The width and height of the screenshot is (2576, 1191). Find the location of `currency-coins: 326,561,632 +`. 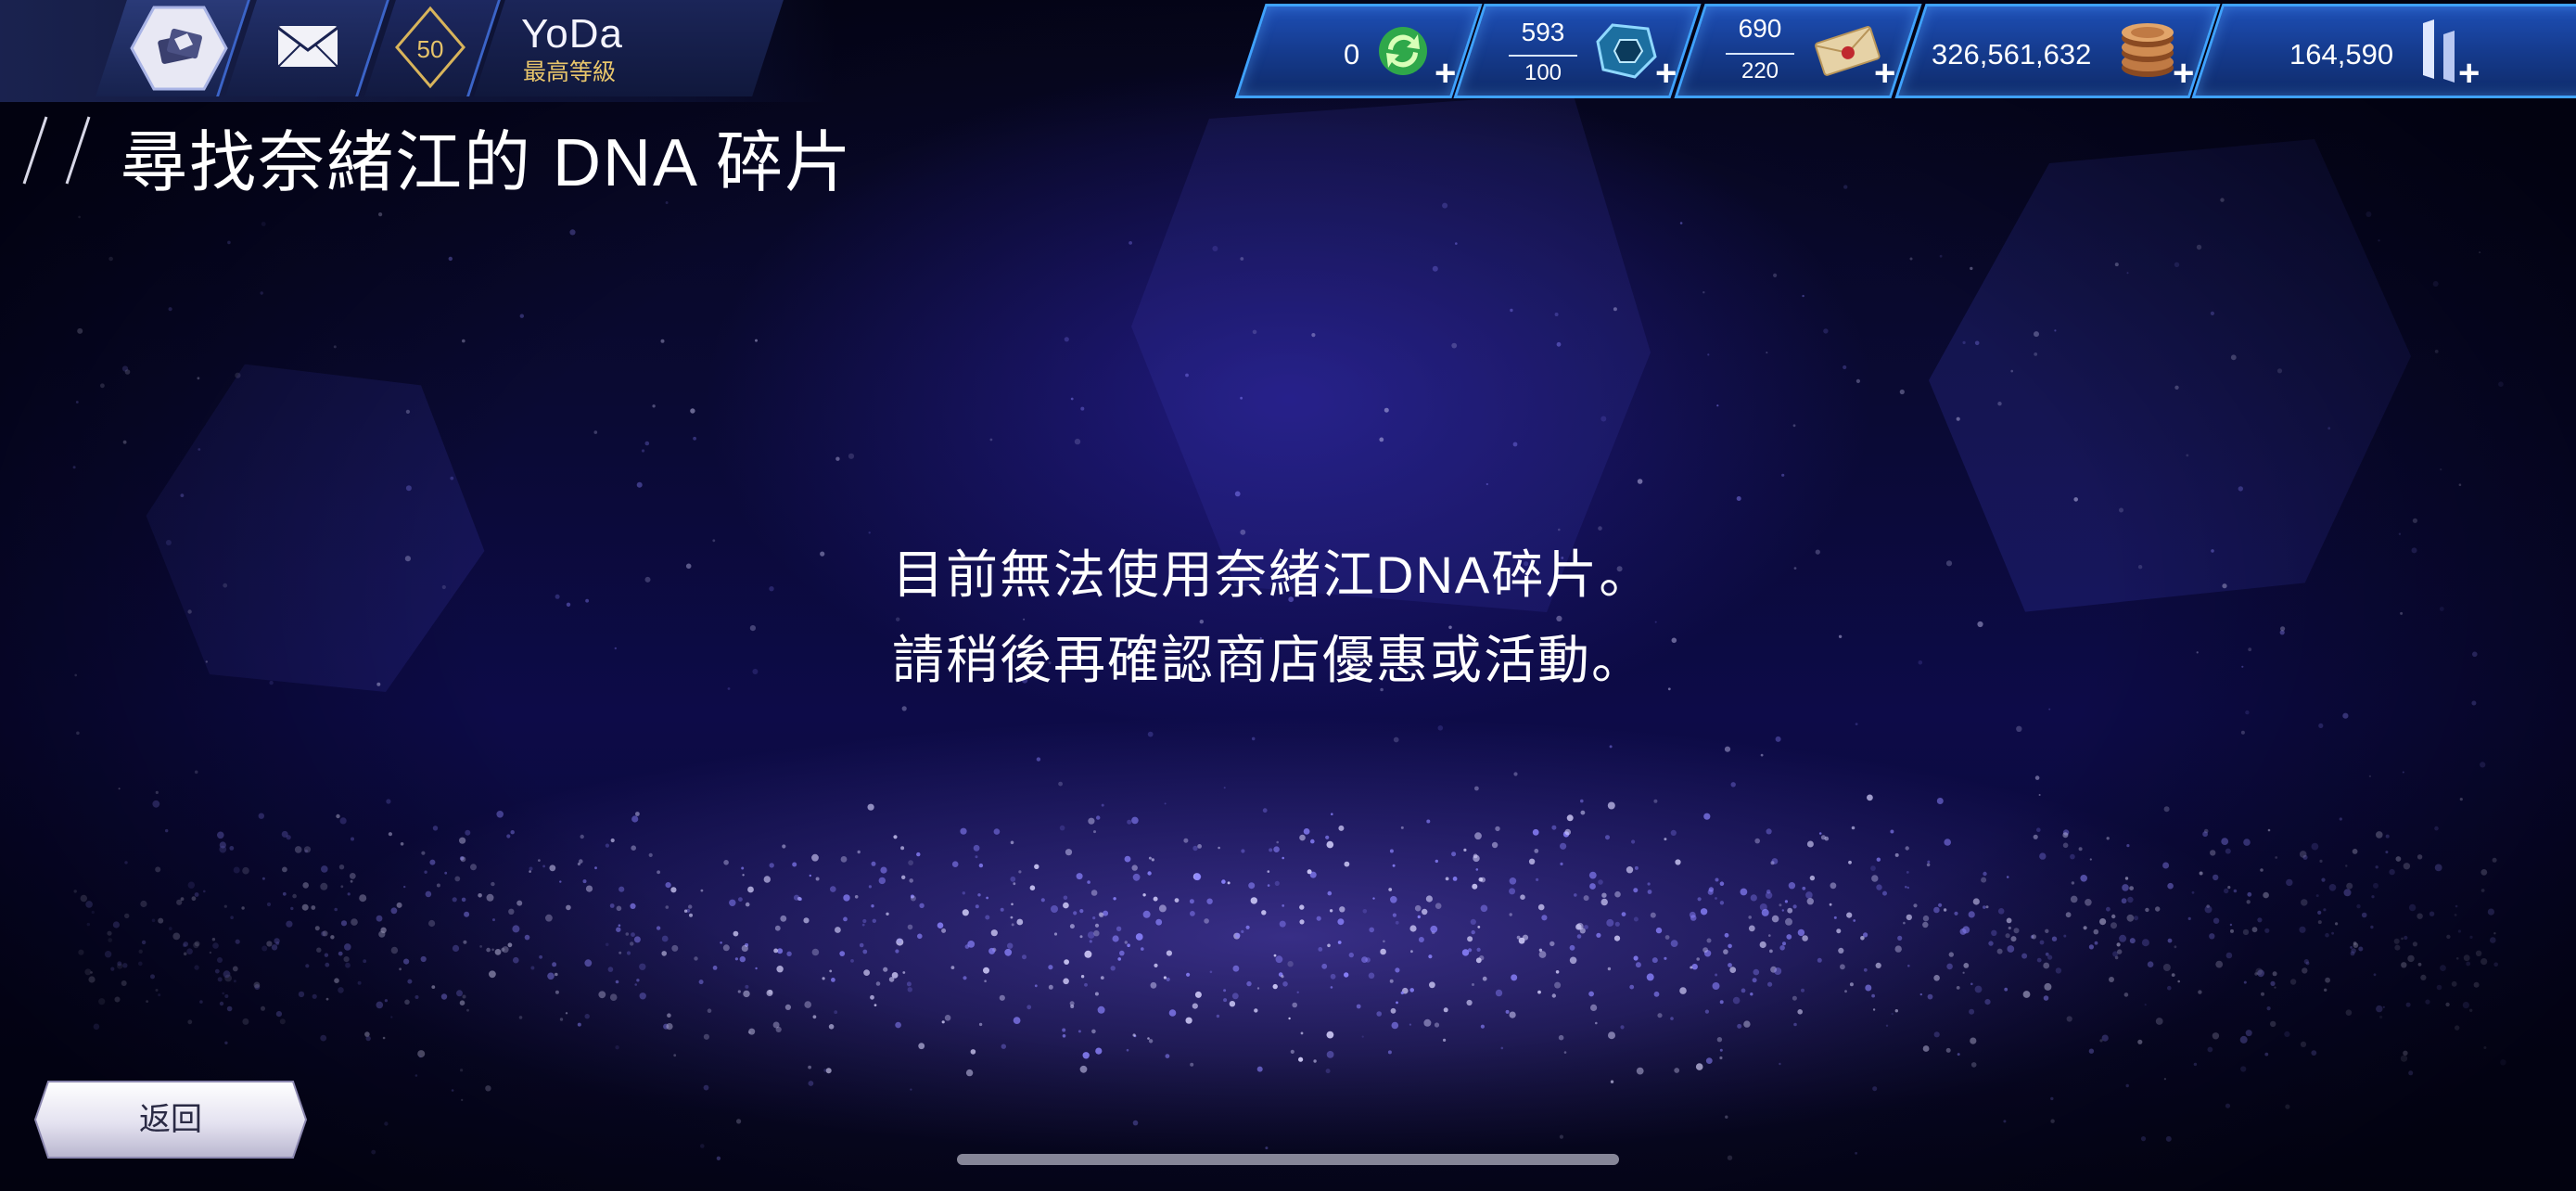

currency-coins: 326,561,632 + is located at coordinates (2057, 51).